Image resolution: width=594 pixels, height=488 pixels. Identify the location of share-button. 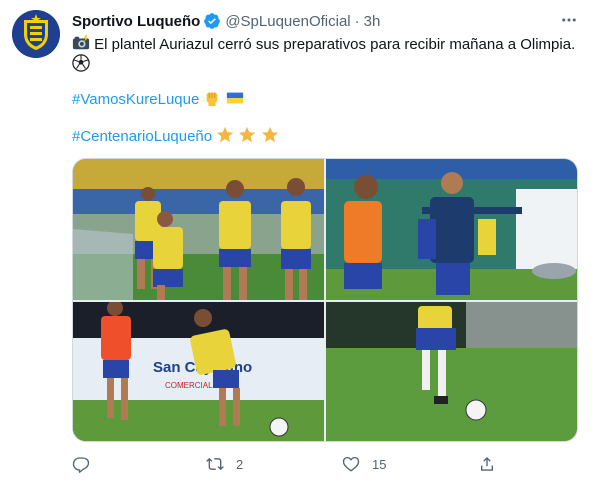
(493, 464).